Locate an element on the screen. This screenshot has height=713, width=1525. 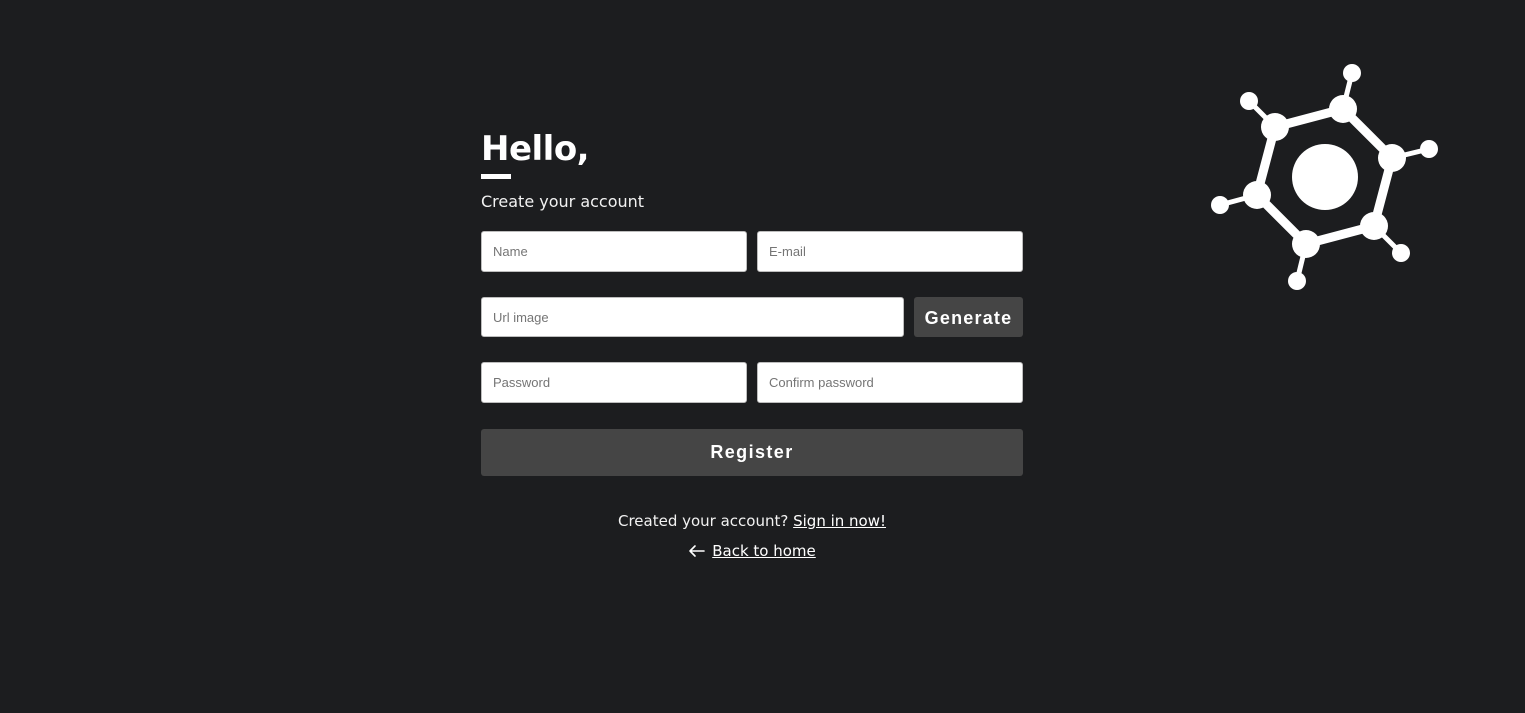
signin-prompt: Created your account? Sign in now! is located at coordinates (752, 521).